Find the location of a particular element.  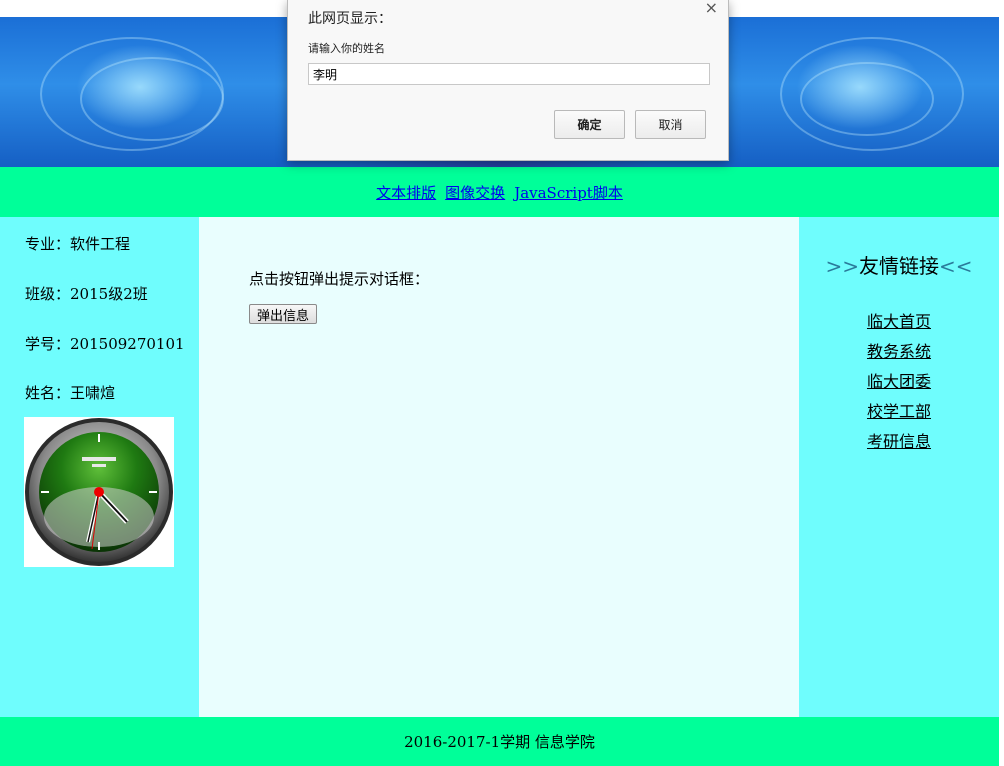

name-label: 姓名： is located at coordinates (48, 393).